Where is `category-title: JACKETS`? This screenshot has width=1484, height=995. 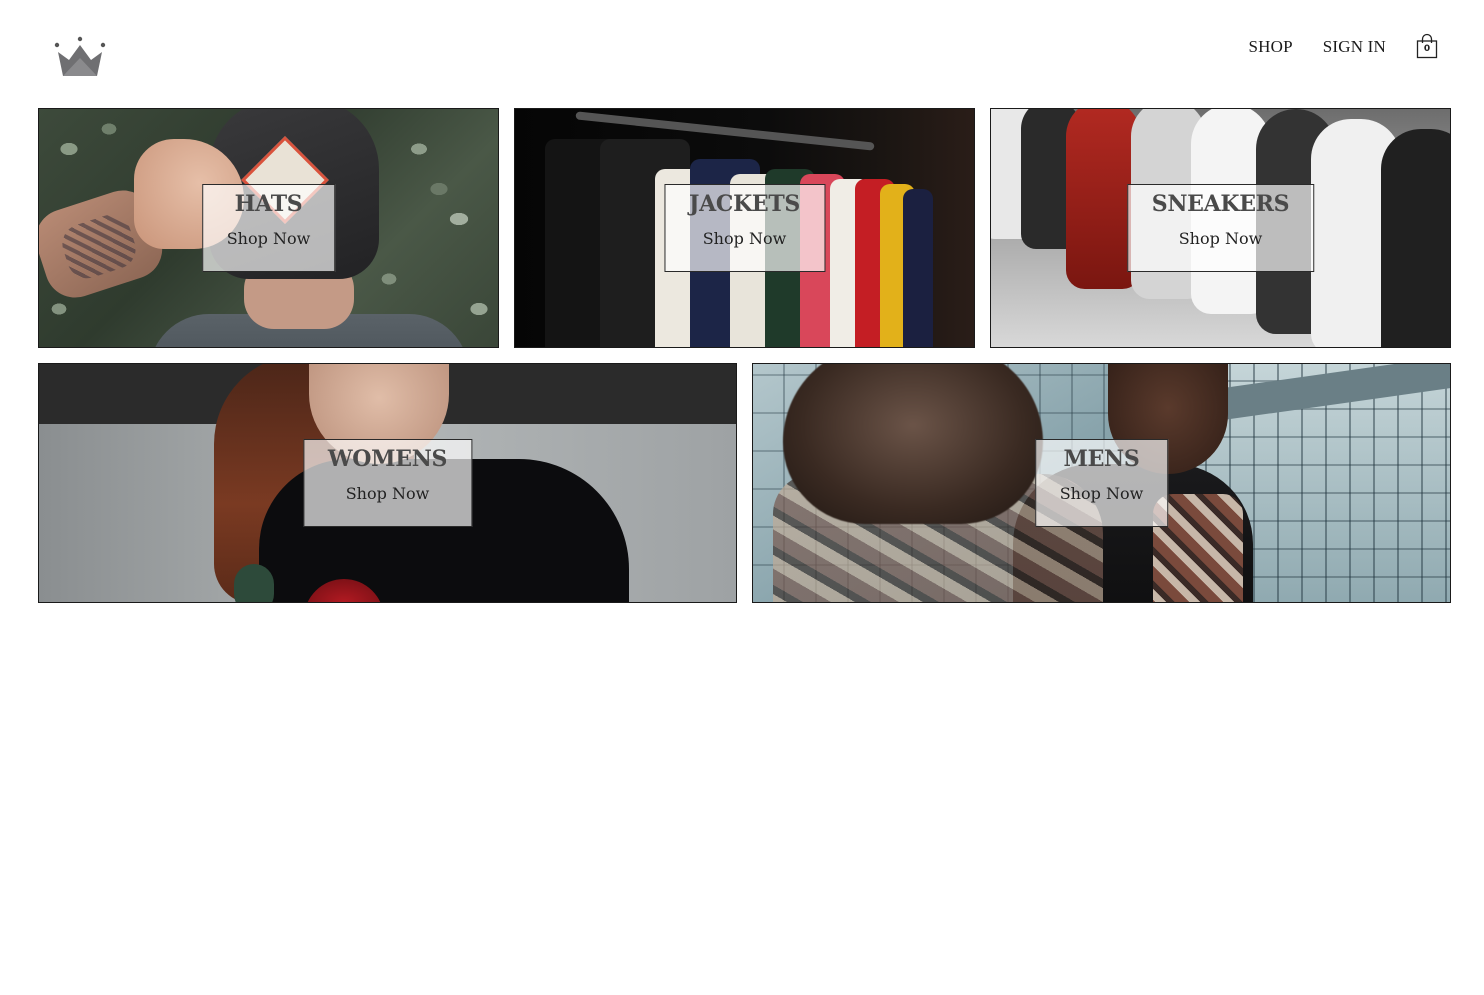 category-title: JACKETS is located at coordinates (744, 204).